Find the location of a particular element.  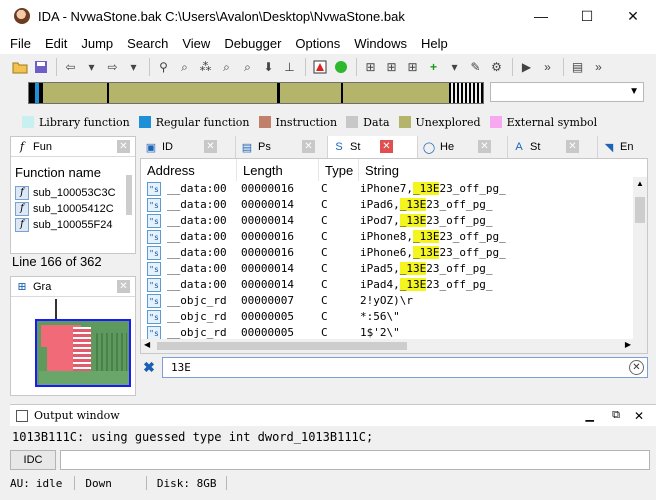

add-struct-icon: ⊞ is located at coordinates (412, 67).